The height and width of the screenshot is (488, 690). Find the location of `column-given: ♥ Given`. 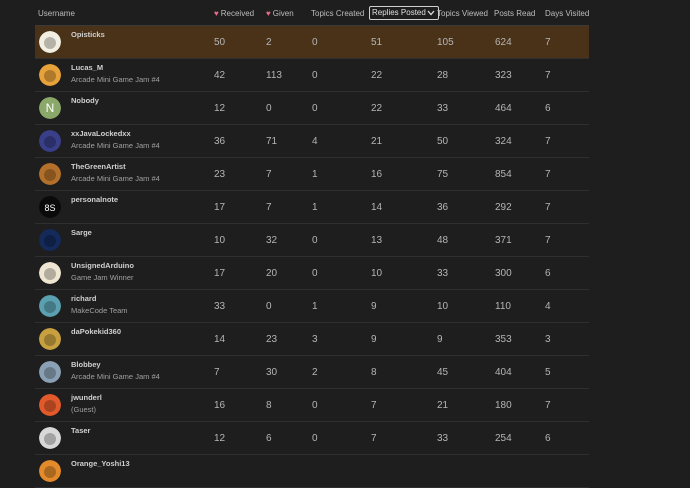

column-given: ♥ Given is located at coordinates (280, 13).